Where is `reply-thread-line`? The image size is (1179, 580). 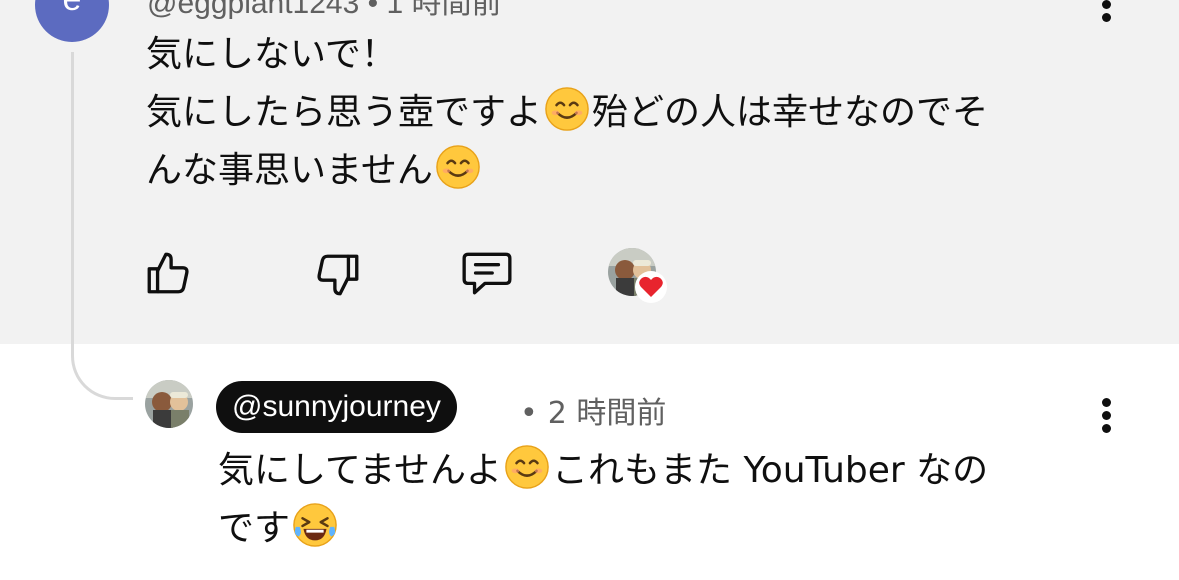 reply-thread-line is located at coordinates (102, 226).